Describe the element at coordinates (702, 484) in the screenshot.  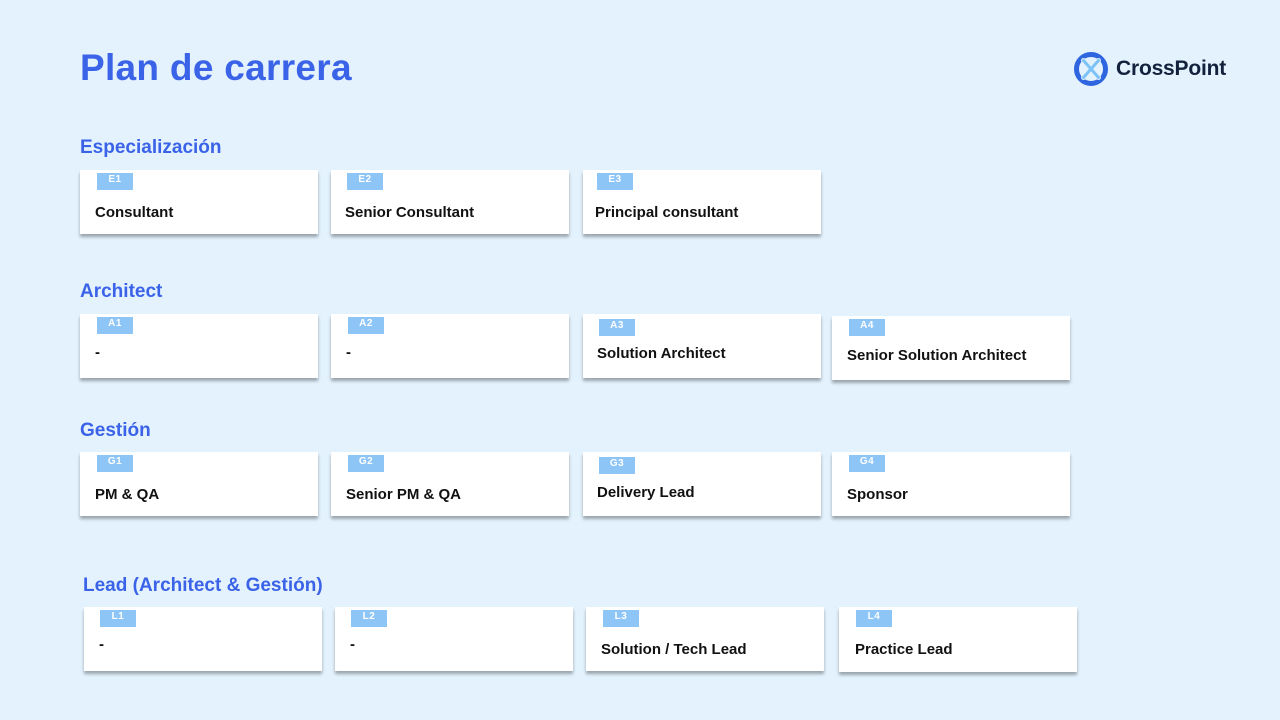
I see `career-card-g3: G3 Delivery Lead` at that location.